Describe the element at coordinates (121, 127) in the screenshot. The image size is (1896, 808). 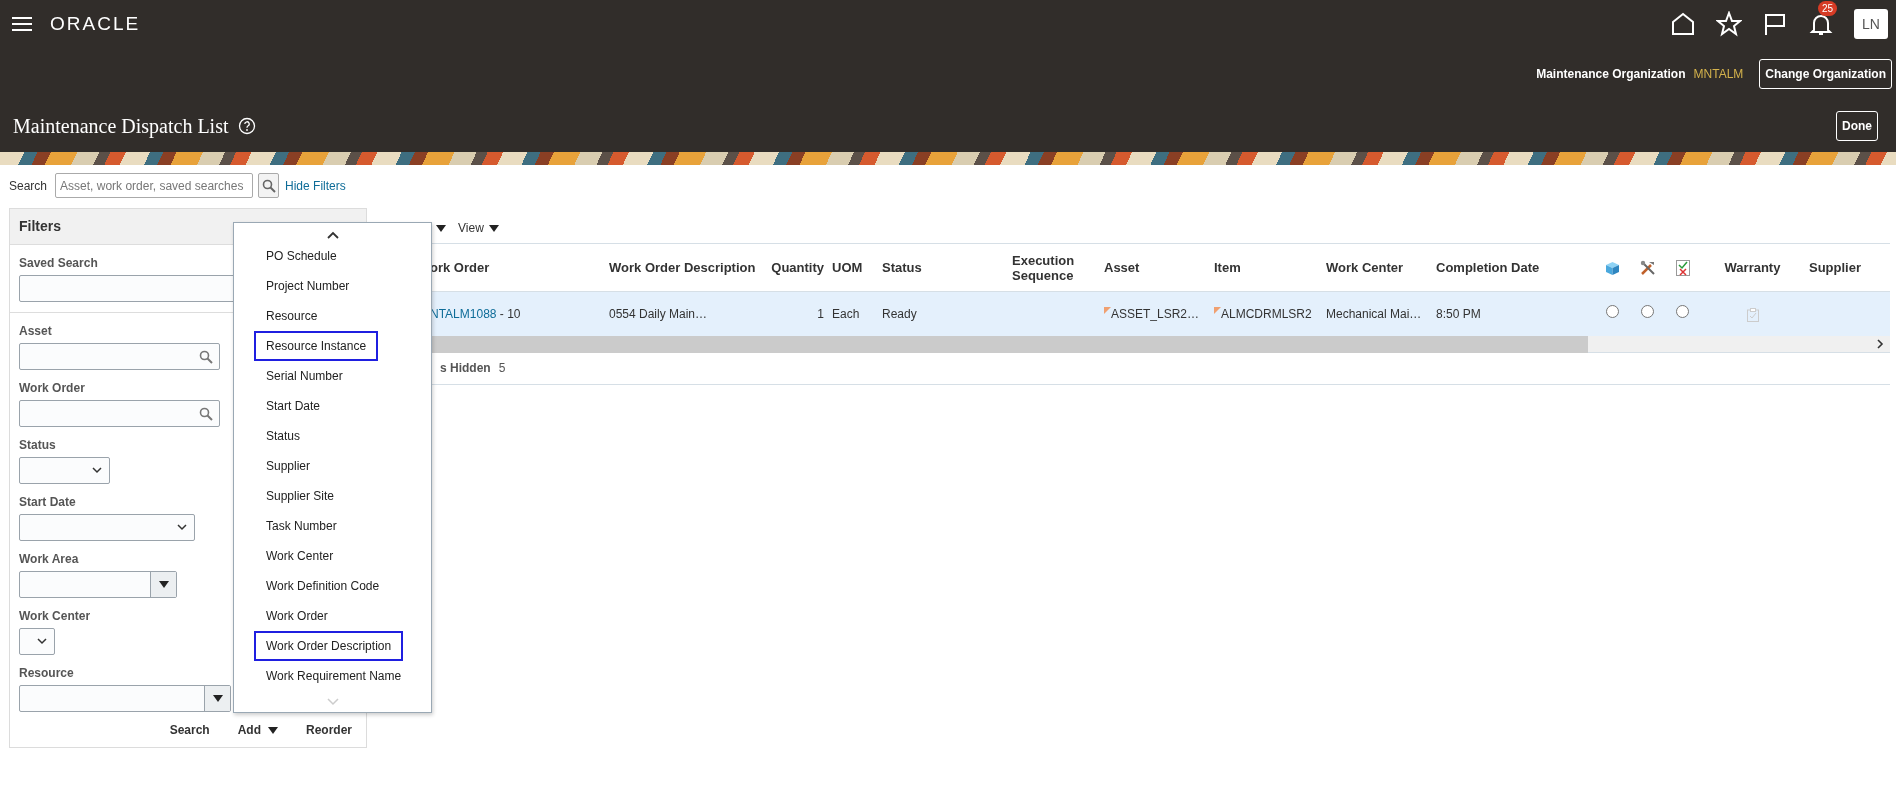
I see `page-title: Maintenance Dispatch List` at that location.